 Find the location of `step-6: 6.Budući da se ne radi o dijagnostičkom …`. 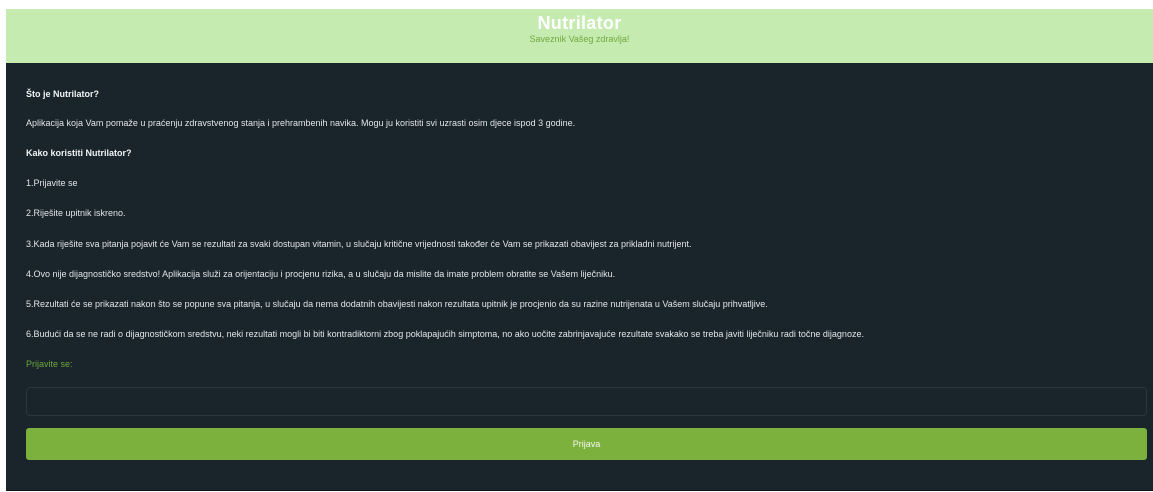

step-6: 6.Budući da se ne radi o dijagnostičkom … is located at coordinates (445, 334).